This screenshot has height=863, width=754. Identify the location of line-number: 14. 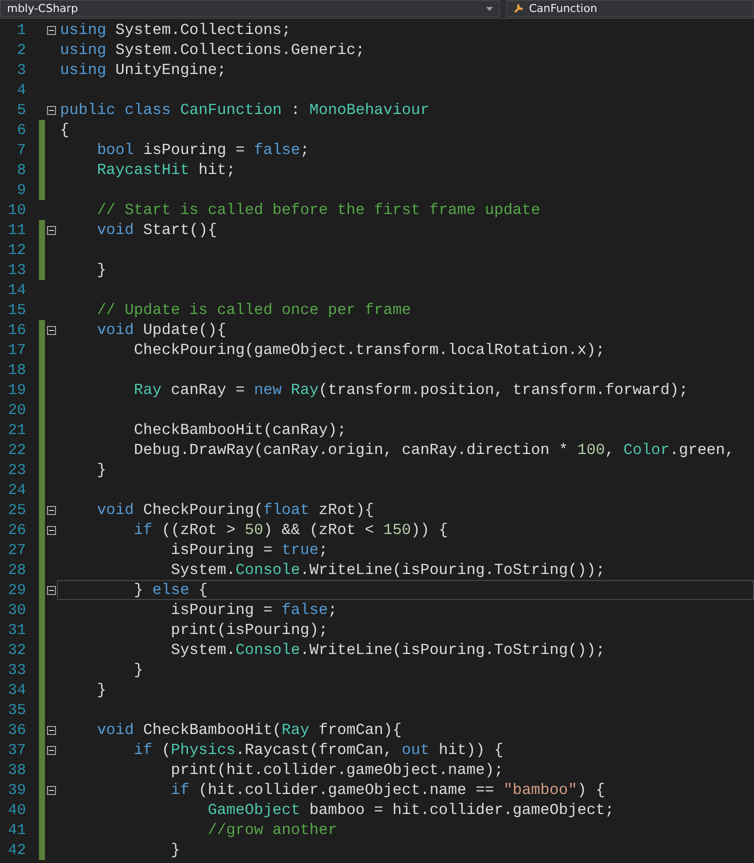
(16, 290).